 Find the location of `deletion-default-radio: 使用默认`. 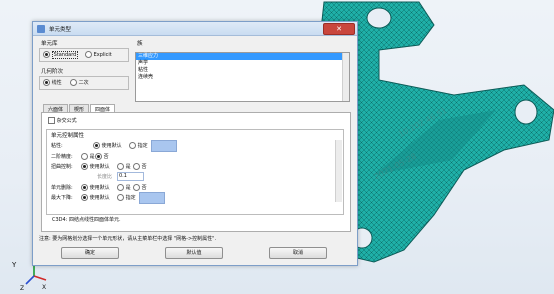

deletion-default-radio: 使用默认 is located at coordinates (95, 187).